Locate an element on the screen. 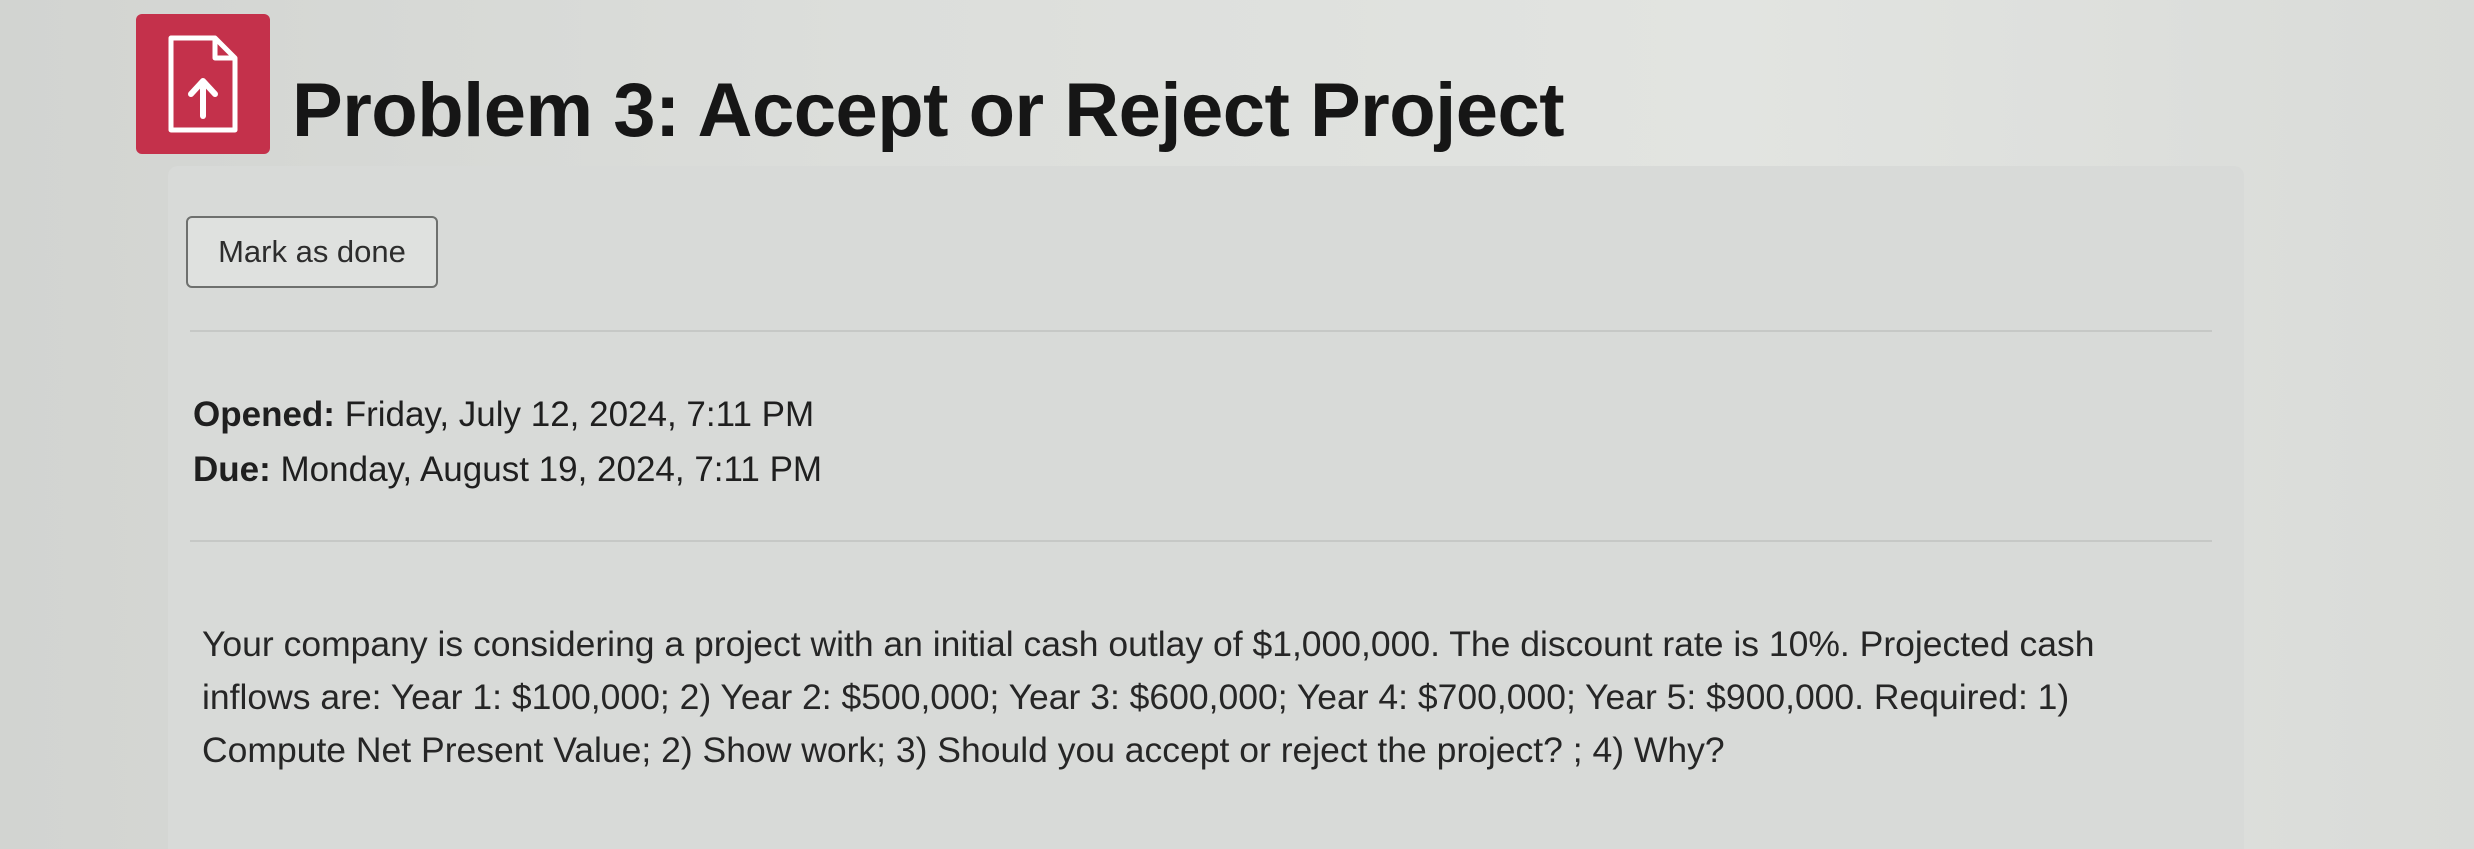 The width and height of the screenshot is (2474, 849). opened-value: Friday, July 12, 2024, 7:11 PM is located at coordinates (579, 414).